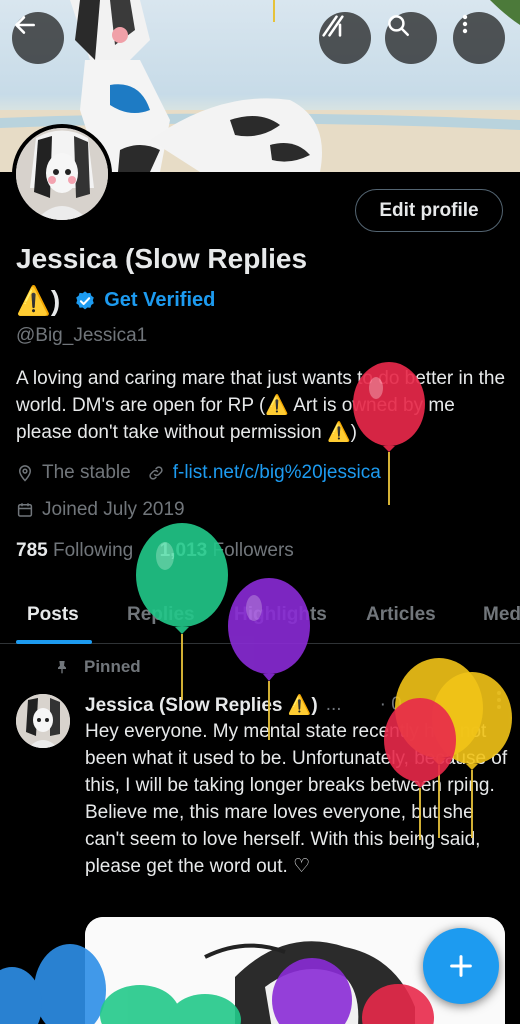 Image resolution: width=520 pixels, height=1024 pixels. Describe the element at coordinates (86, 472) in the screenshot. I see `location-text: The stable` at that location.